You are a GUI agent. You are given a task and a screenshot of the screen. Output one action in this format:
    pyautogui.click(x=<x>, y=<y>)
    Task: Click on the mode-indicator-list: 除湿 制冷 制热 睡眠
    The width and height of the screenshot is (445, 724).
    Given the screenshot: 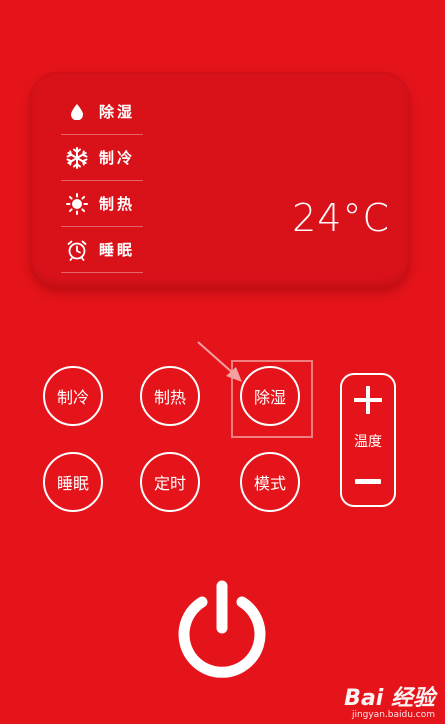 What is the action you would take?
    pyautogui.click(x=102, y=181)
    